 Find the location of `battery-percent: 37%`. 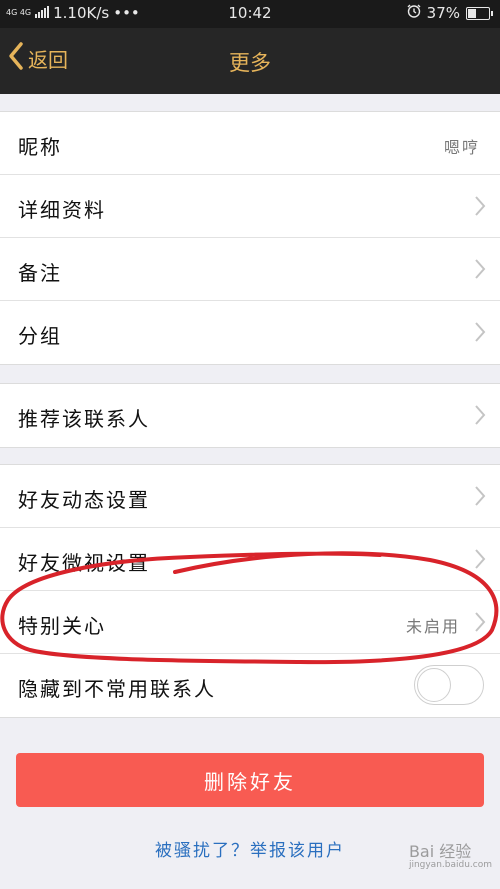

battery-percent: 37% is located at coordinates (443, 13).